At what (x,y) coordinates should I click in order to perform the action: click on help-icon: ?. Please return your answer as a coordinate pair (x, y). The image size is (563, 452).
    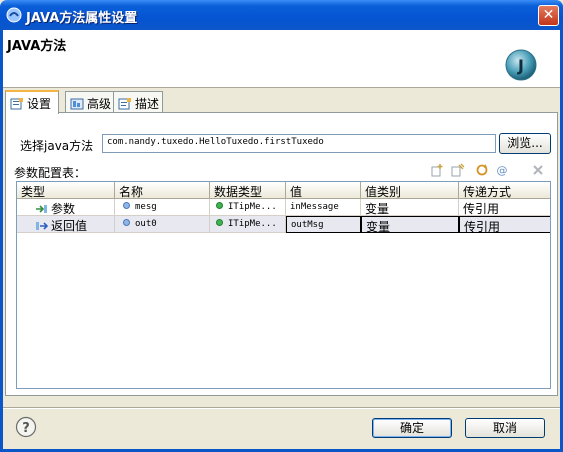
    Looking at the image, I should click on (26, 427).